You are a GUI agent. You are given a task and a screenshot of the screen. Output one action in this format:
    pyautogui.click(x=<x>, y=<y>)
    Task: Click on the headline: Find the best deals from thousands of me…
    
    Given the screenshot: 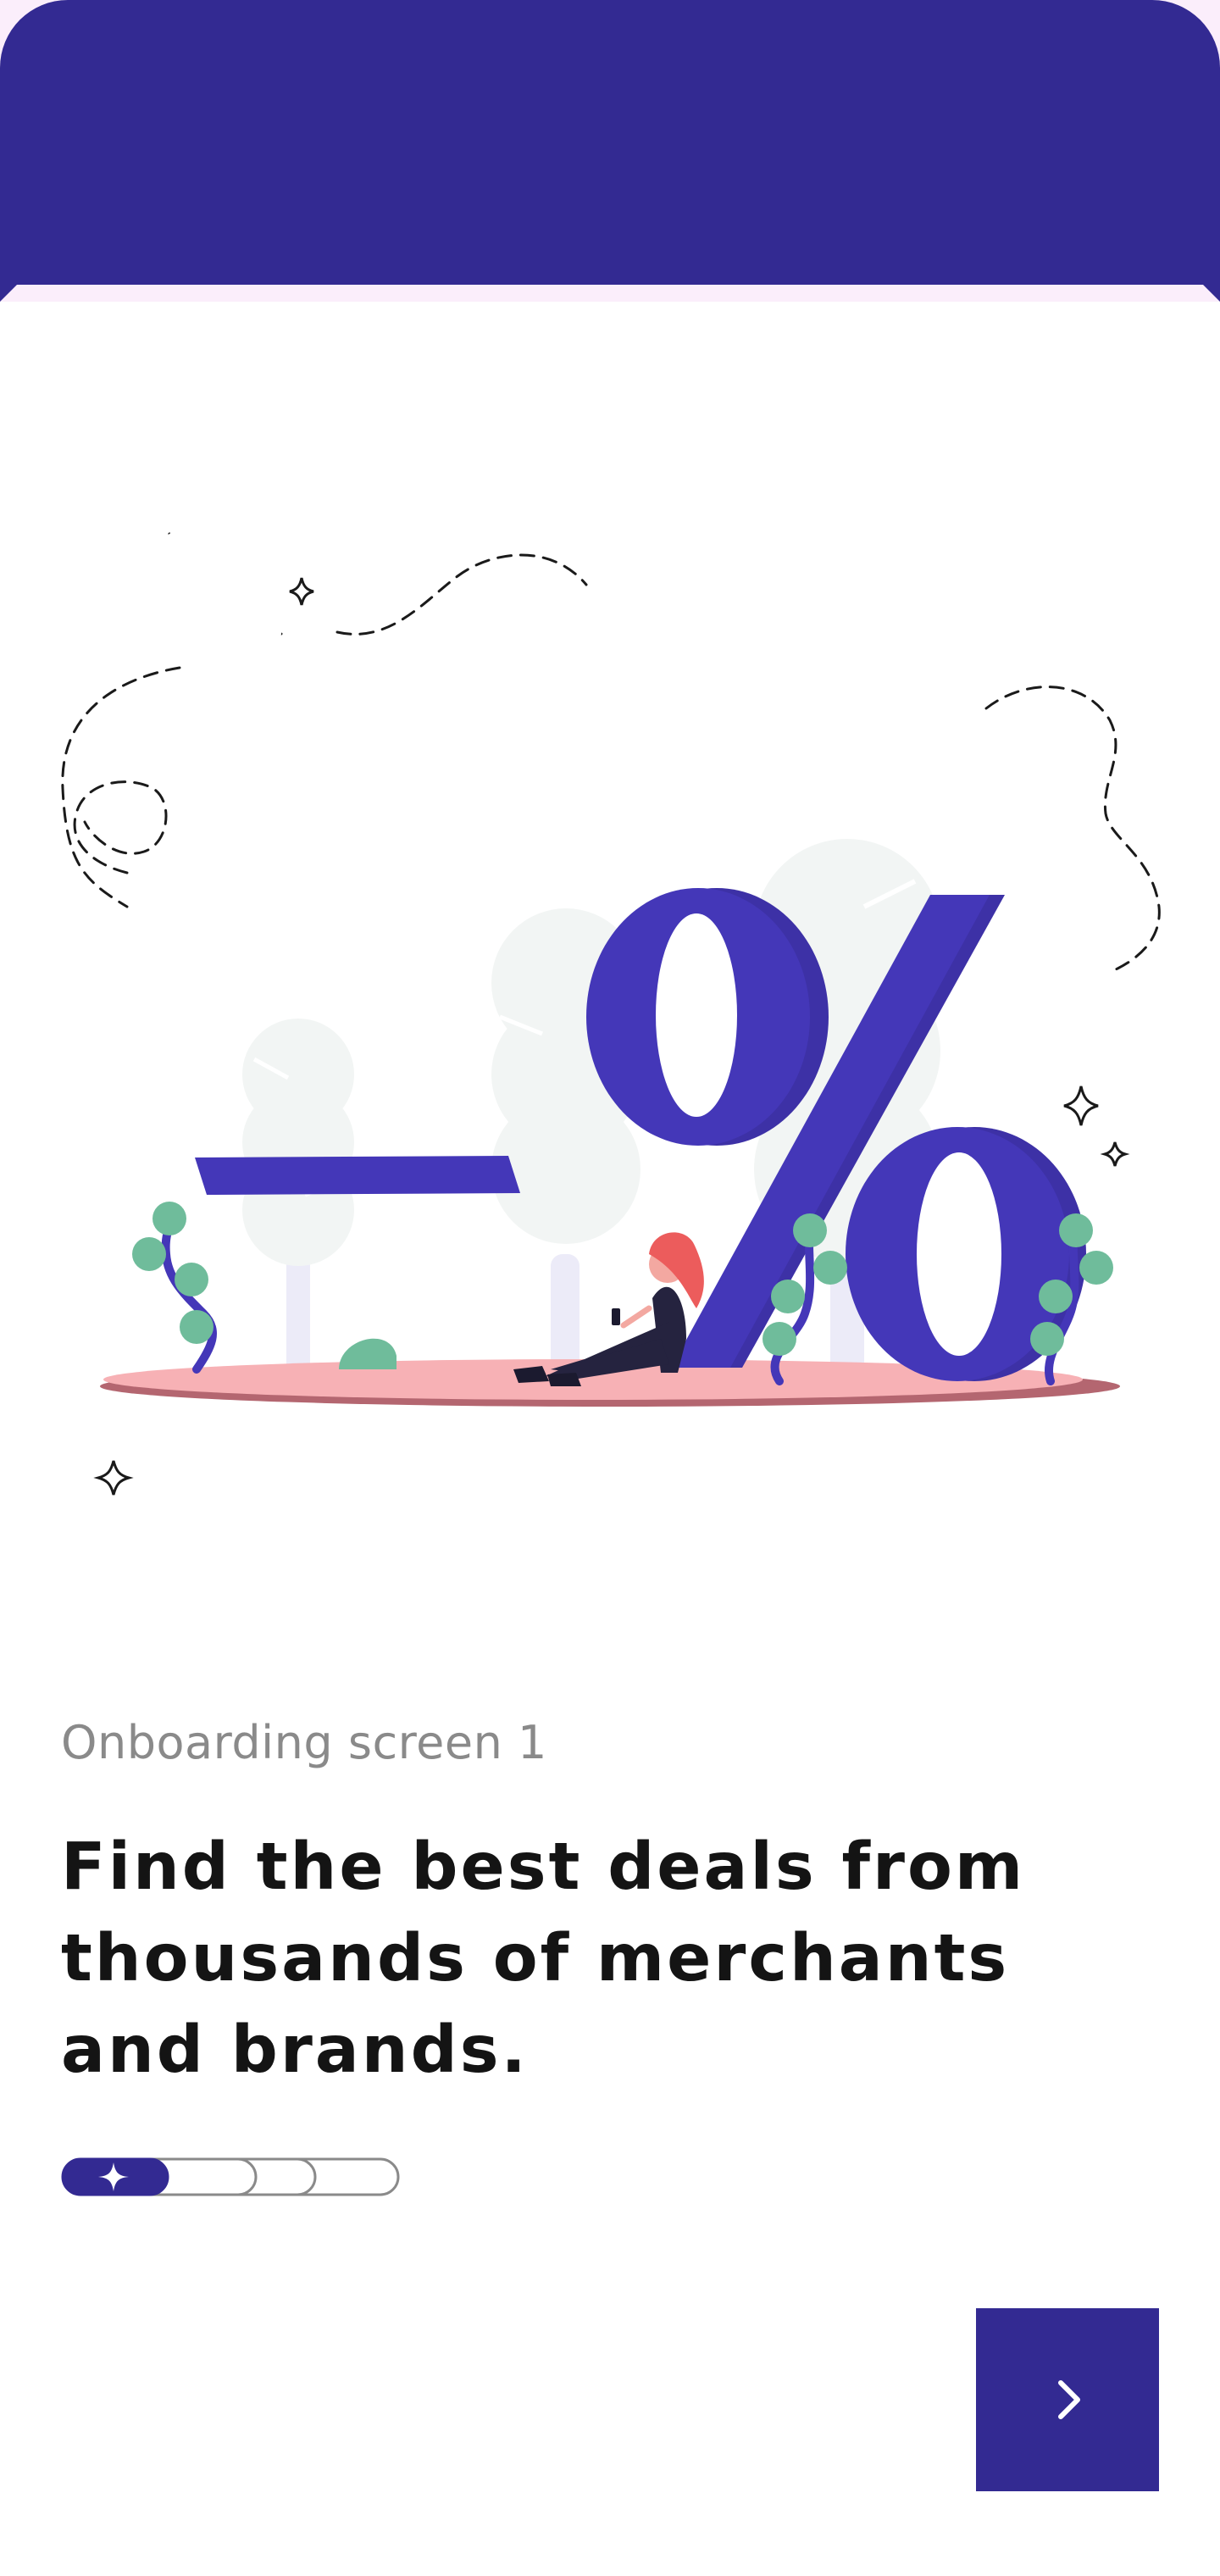 What is the action you would take?
    pyautogui.click(x=611, y=1959)
    